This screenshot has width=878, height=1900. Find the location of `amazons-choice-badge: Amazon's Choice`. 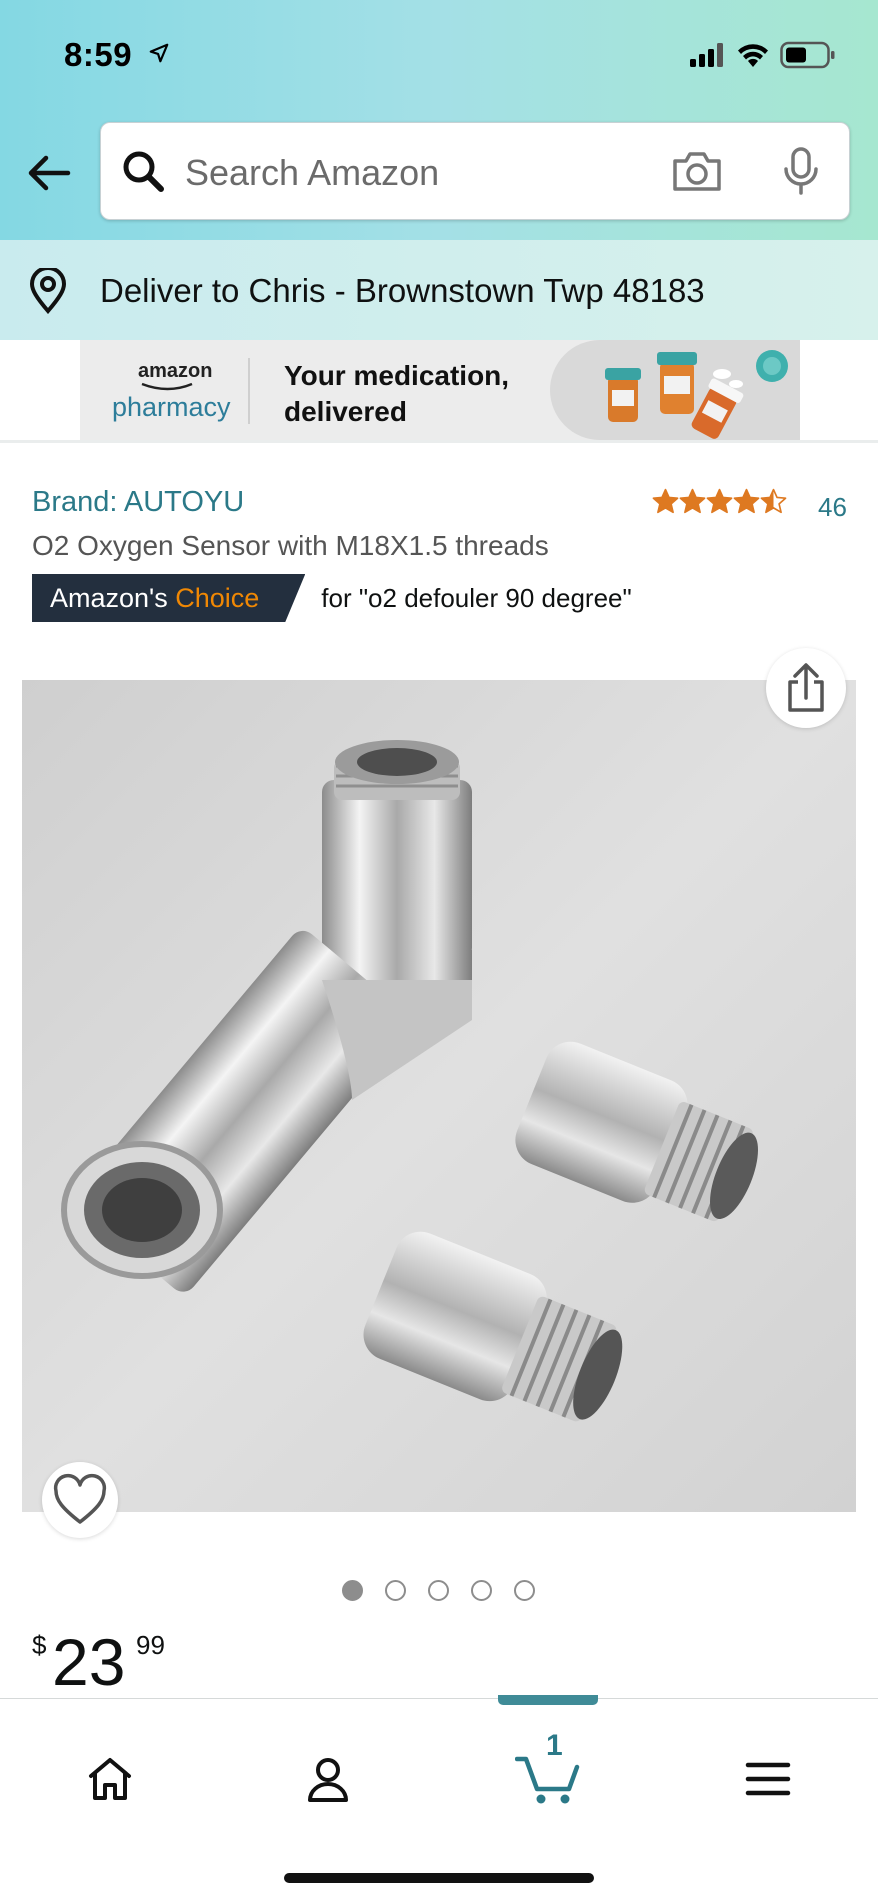

amazons-choice-badge: Amazon's Choice is located at coordinates (168, 598).